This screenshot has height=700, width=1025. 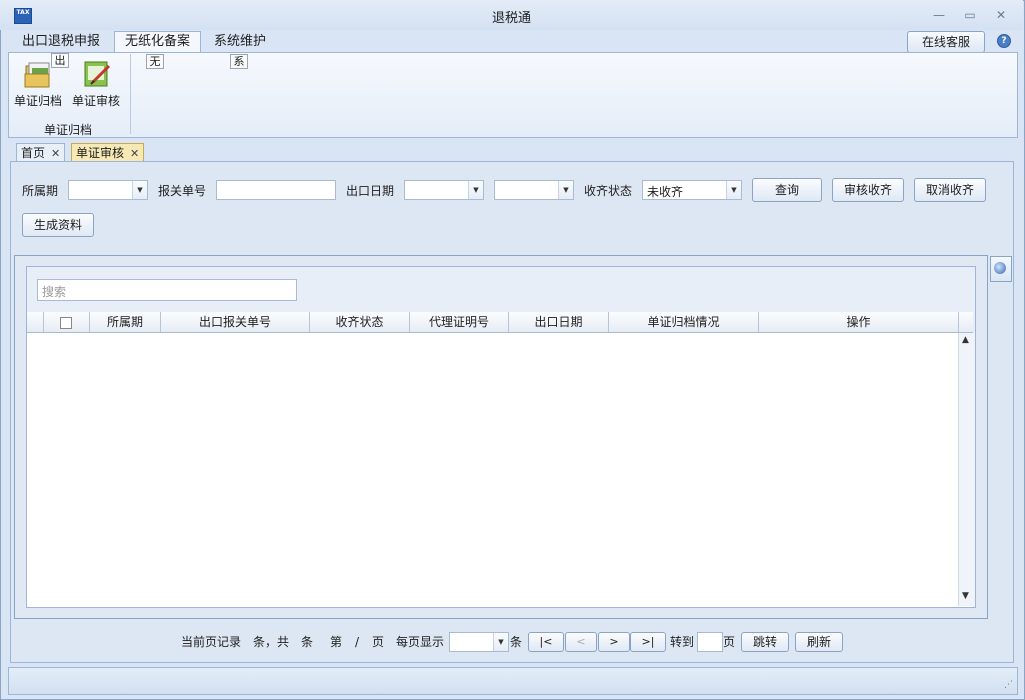 I want to click on tab-export-refund: 出口退税申报, so click(x=61, y=42).